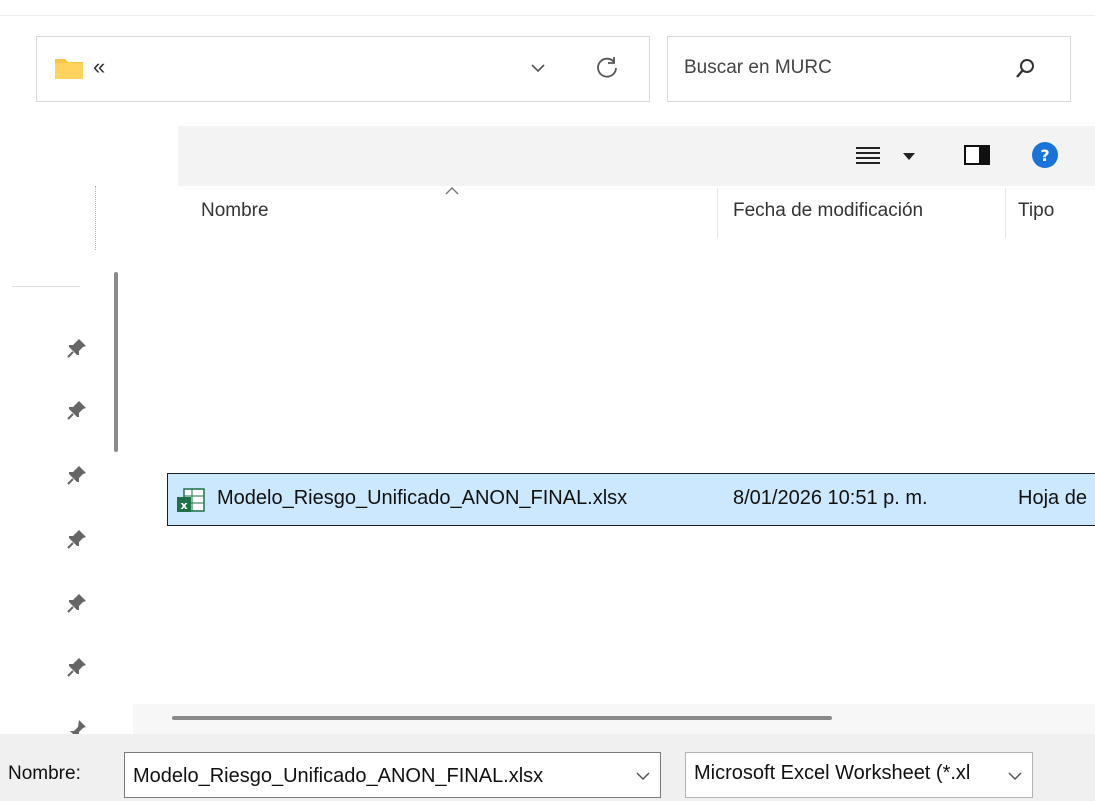  Describe the element at coordinates (643, 776) in the screenshot. I see `filename-chevron-down-icon` at that location.